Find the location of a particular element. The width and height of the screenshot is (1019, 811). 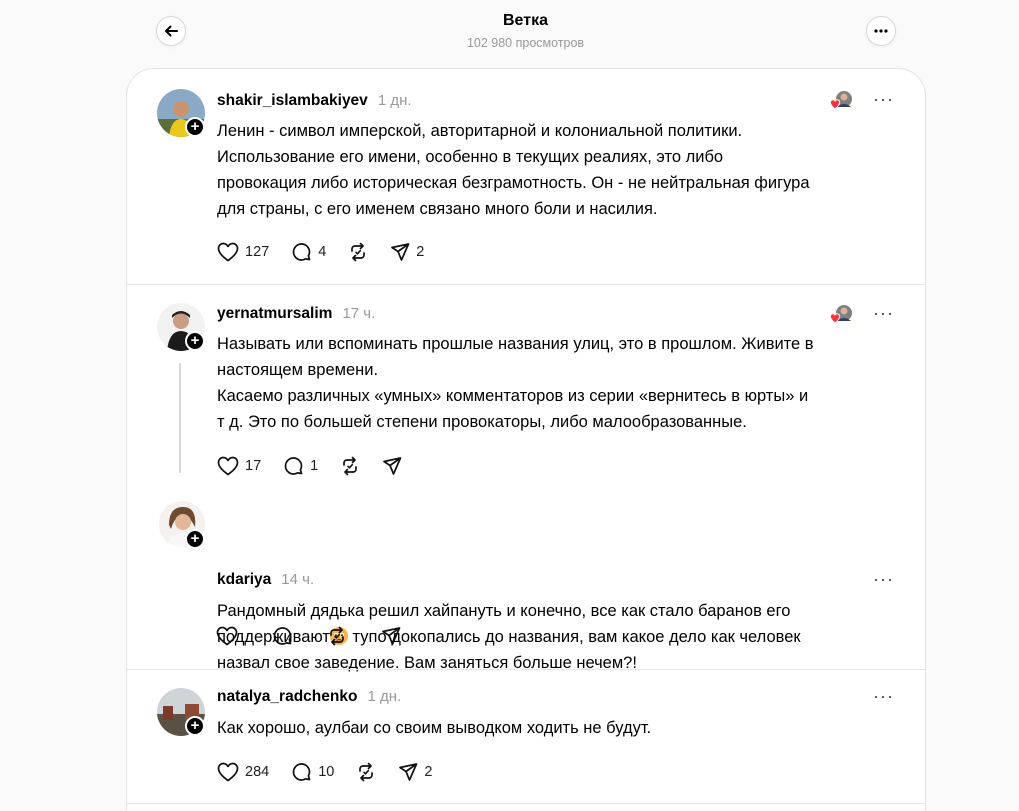

reply-button: 4 is located at coordinates (308, 252).